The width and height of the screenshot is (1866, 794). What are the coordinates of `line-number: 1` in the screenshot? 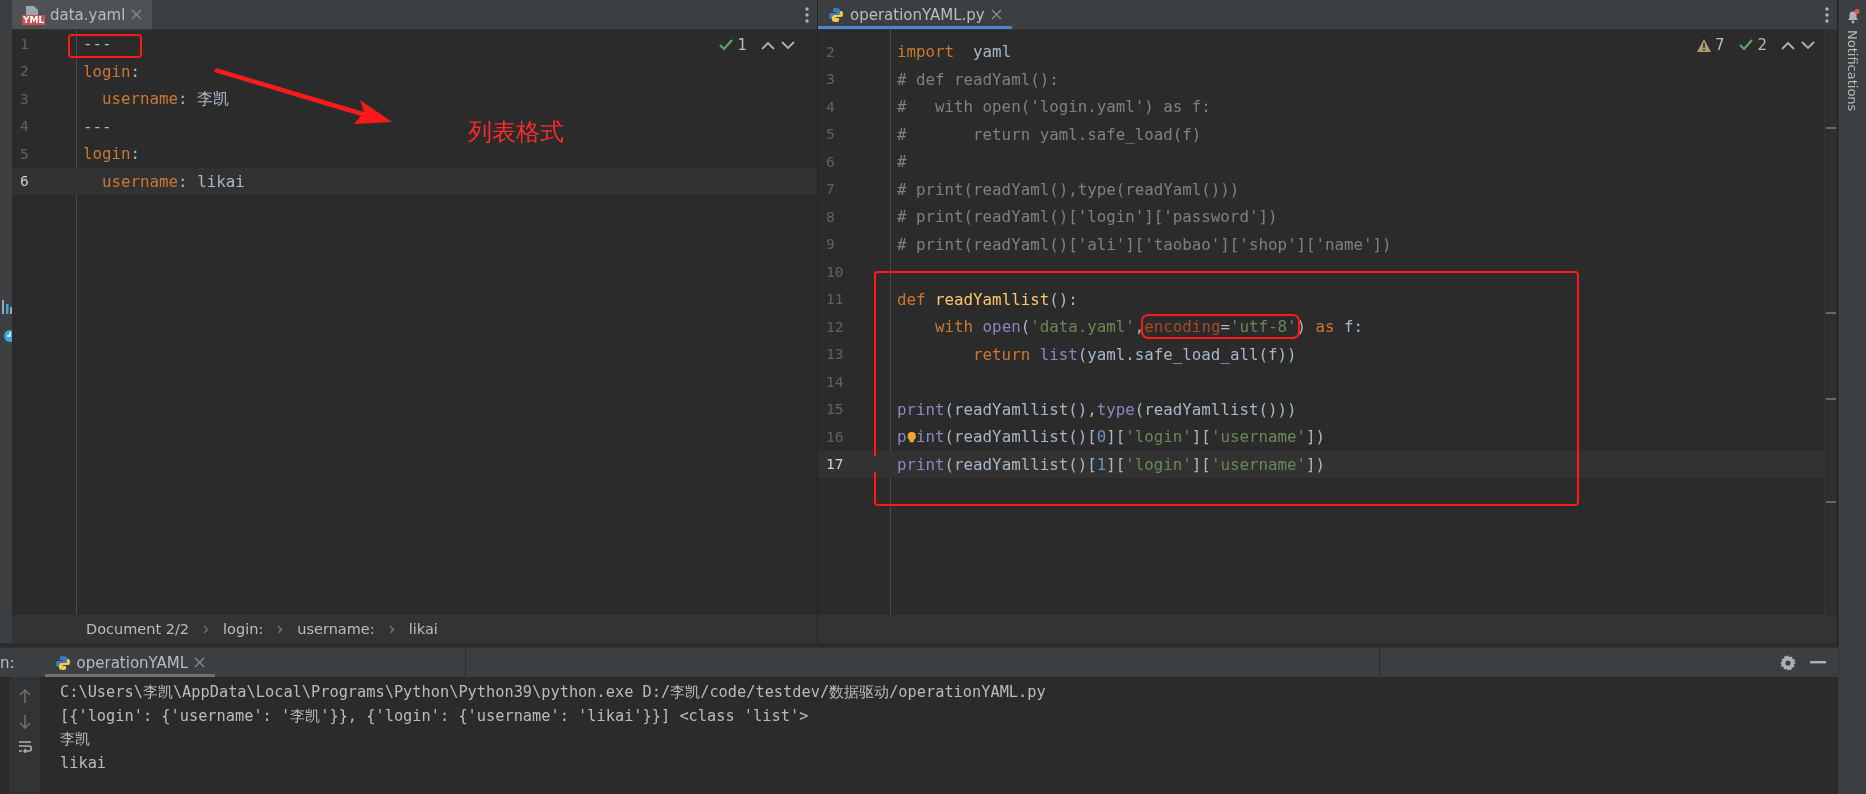 It's located at (24, 43).